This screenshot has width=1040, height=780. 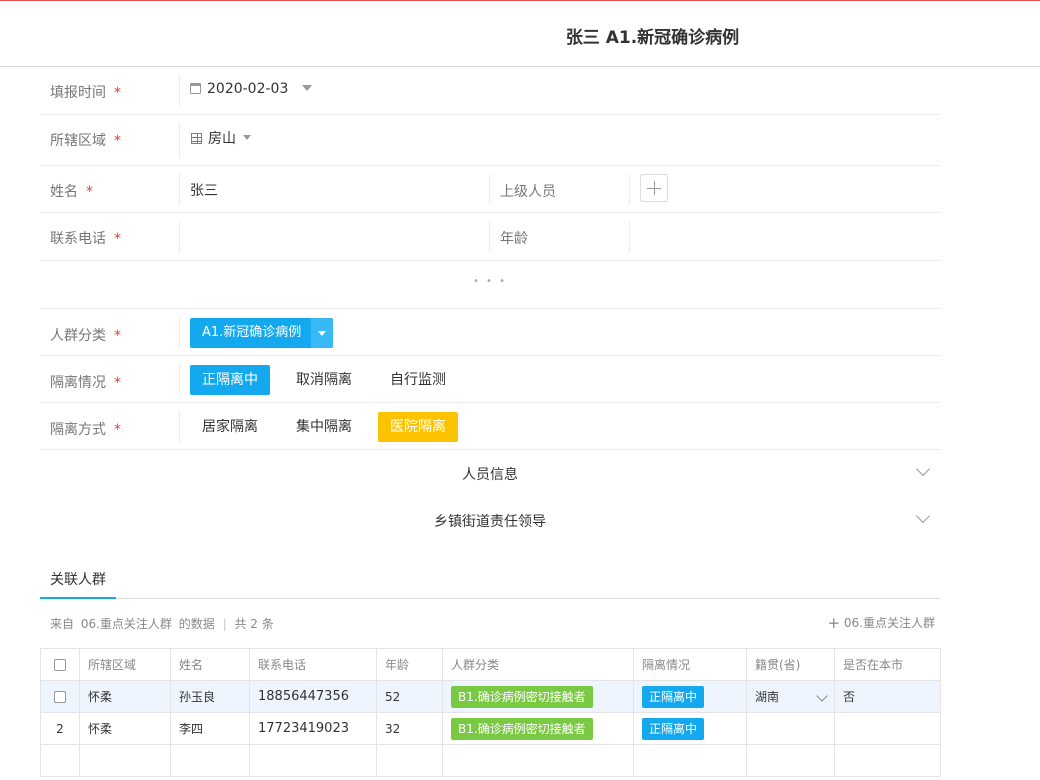 I want to click on cell-age: 52, so click(x=409, y=696).